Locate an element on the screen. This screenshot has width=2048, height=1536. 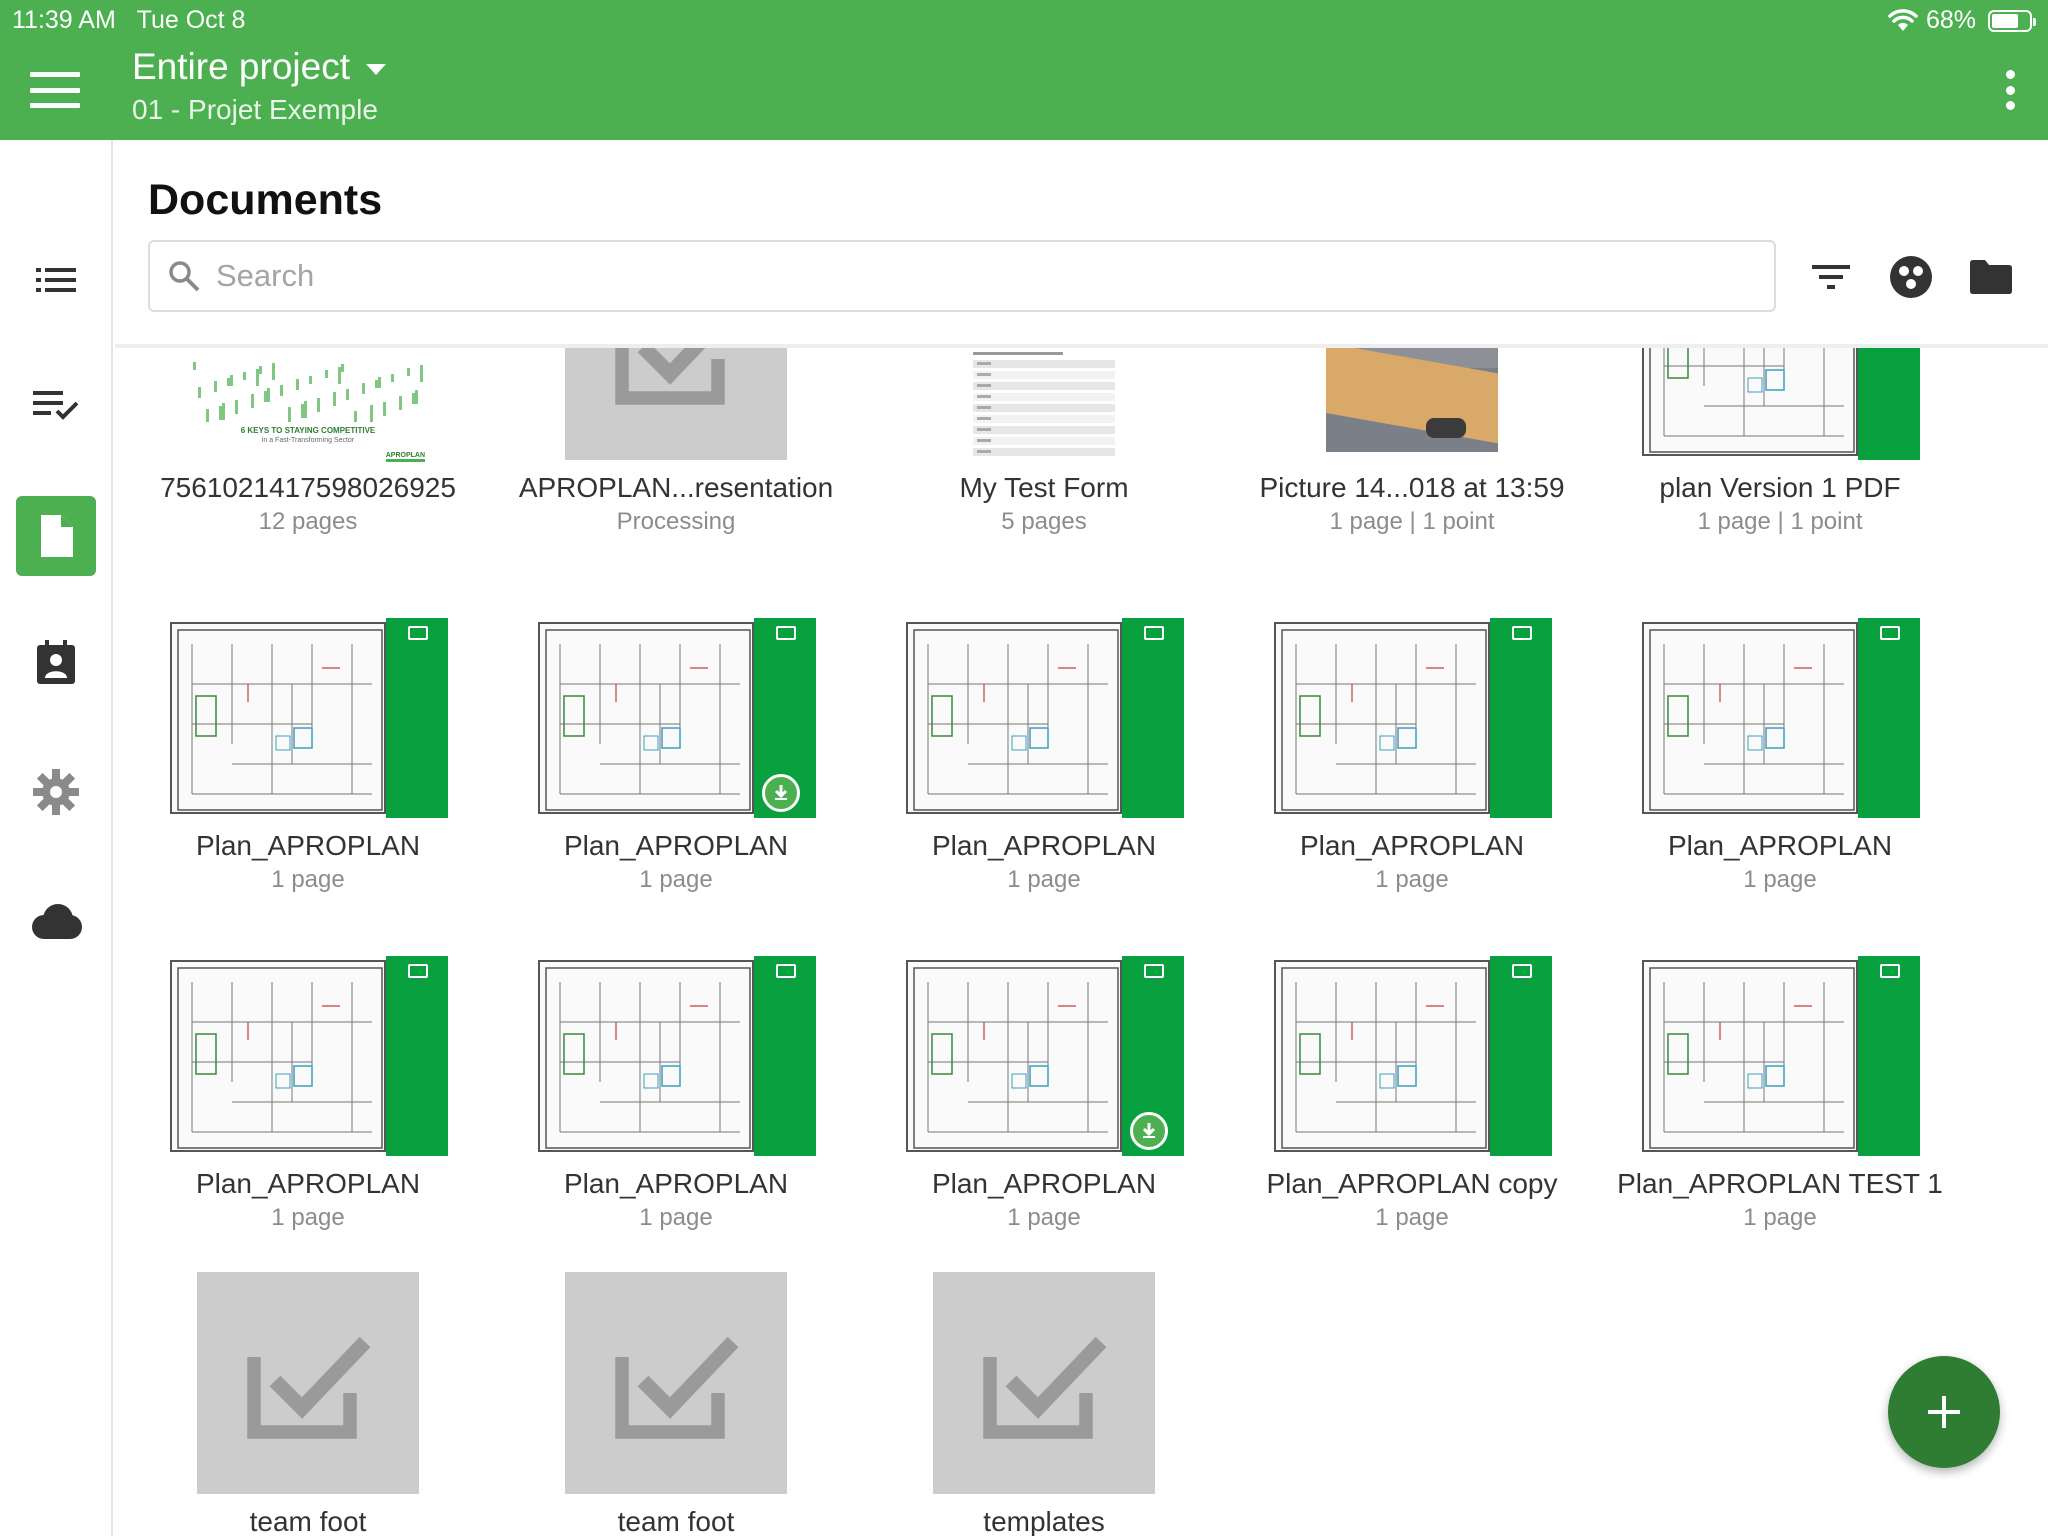
page-title: Documents is located at coordinates (265, 200).